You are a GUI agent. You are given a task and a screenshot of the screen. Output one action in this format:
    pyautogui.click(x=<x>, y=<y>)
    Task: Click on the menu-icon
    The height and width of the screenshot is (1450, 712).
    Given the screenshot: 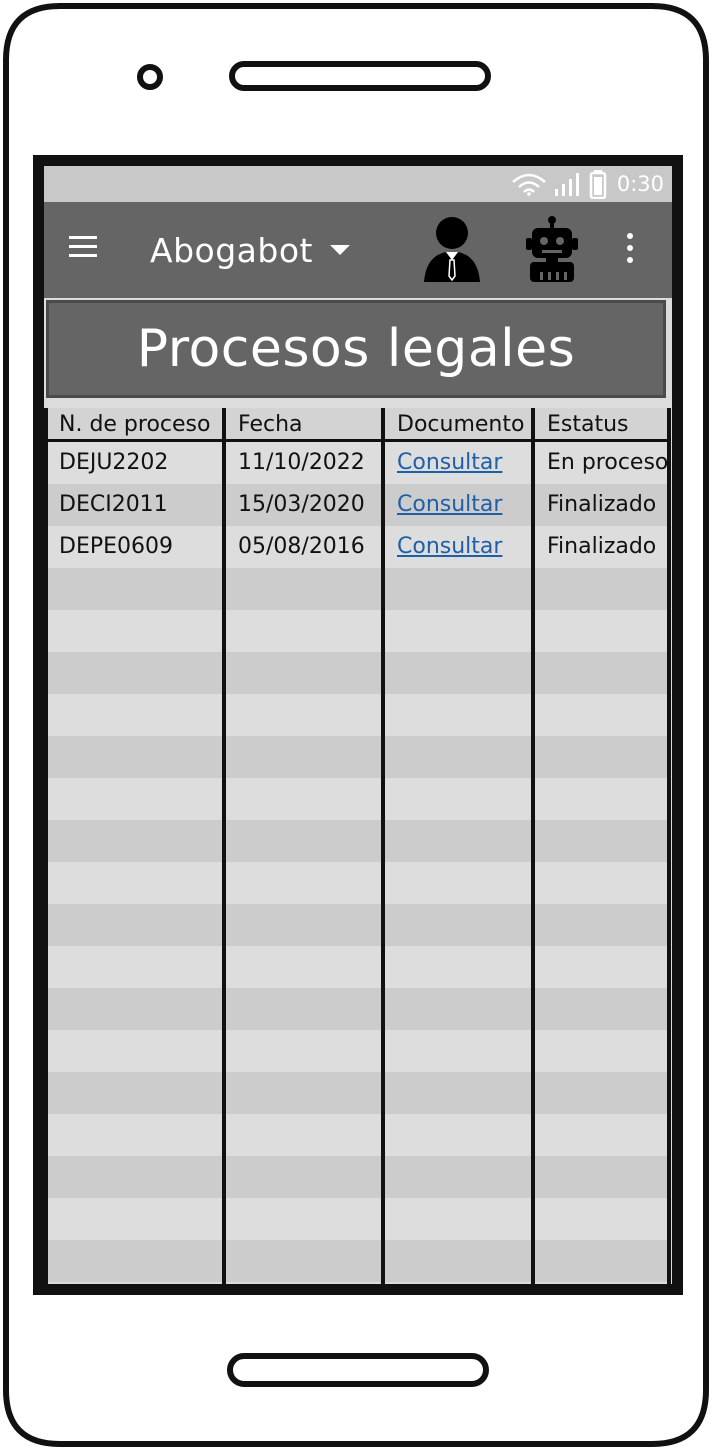 What is the action you would take?
    pyautogui.click(x=83, y=247)
    